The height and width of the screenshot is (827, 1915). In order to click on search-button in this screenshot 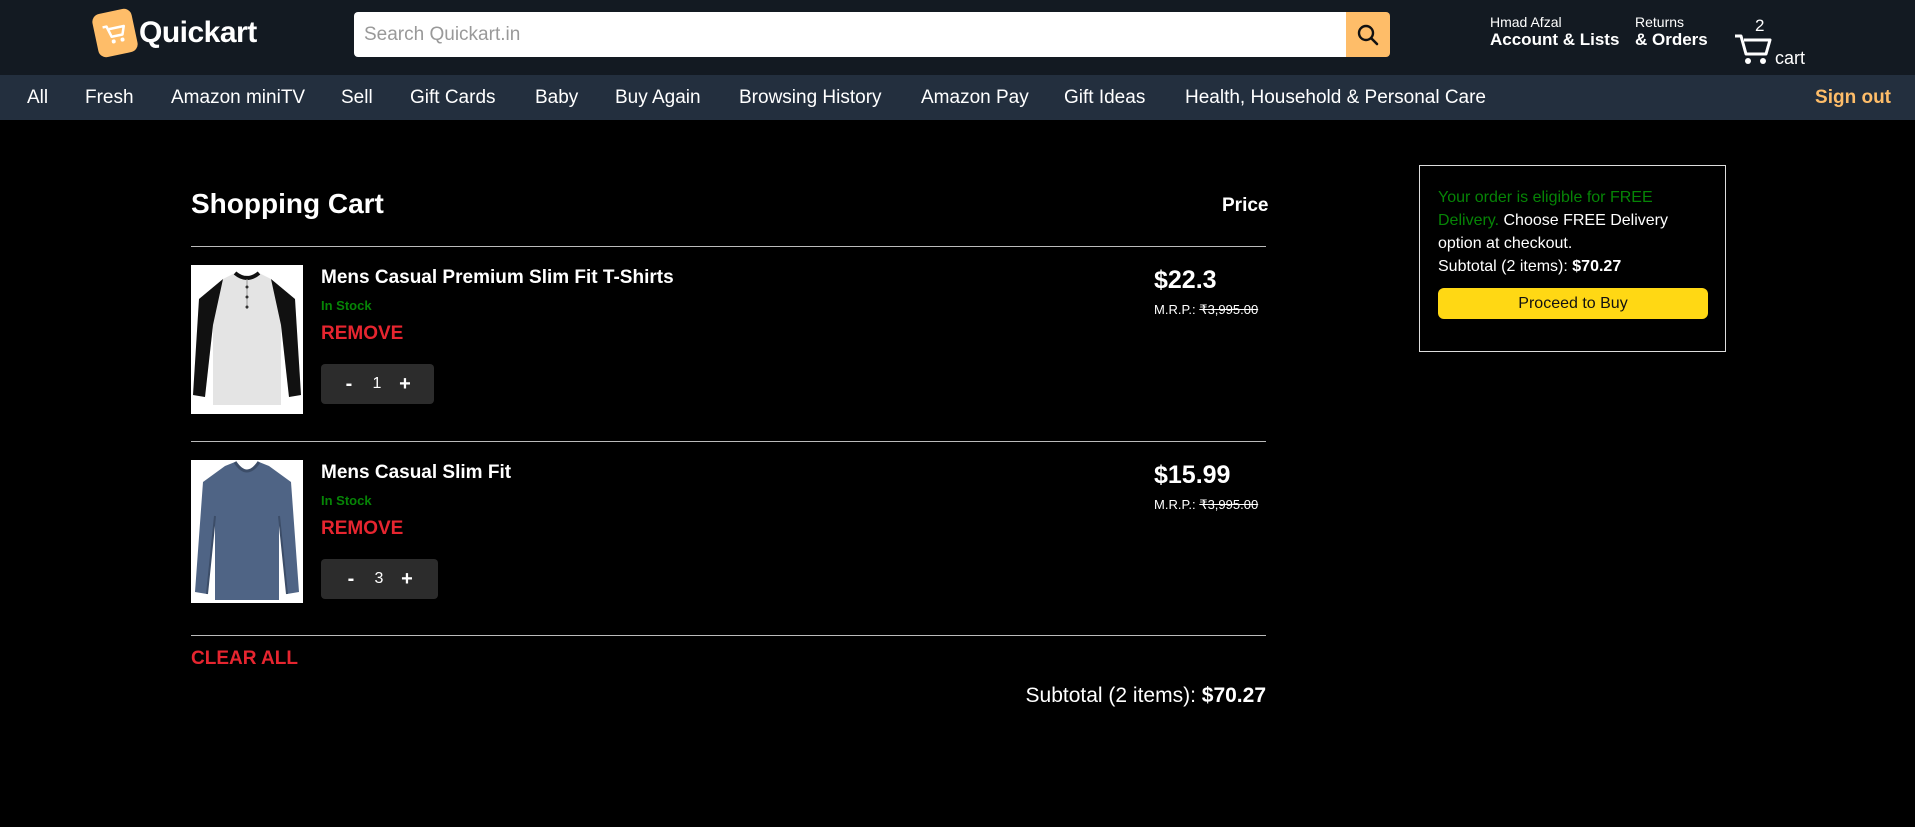, I will do `click(1368, 34)`.